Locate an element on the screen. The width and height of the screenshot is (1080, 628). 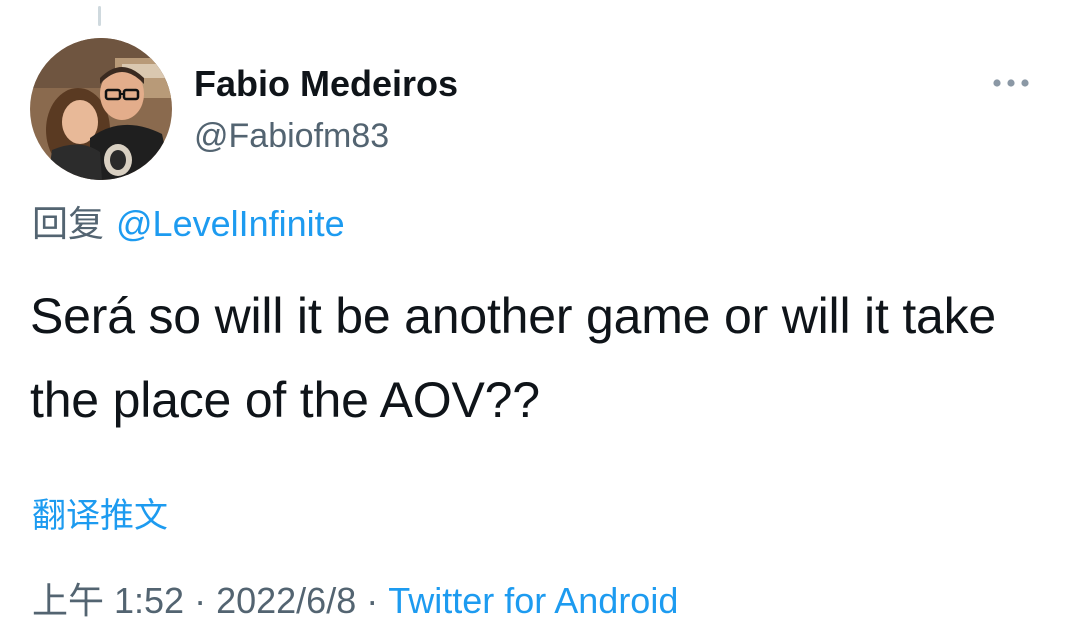
reply-mention-link: @LevelInfinite is located at coordinates (230, 223).